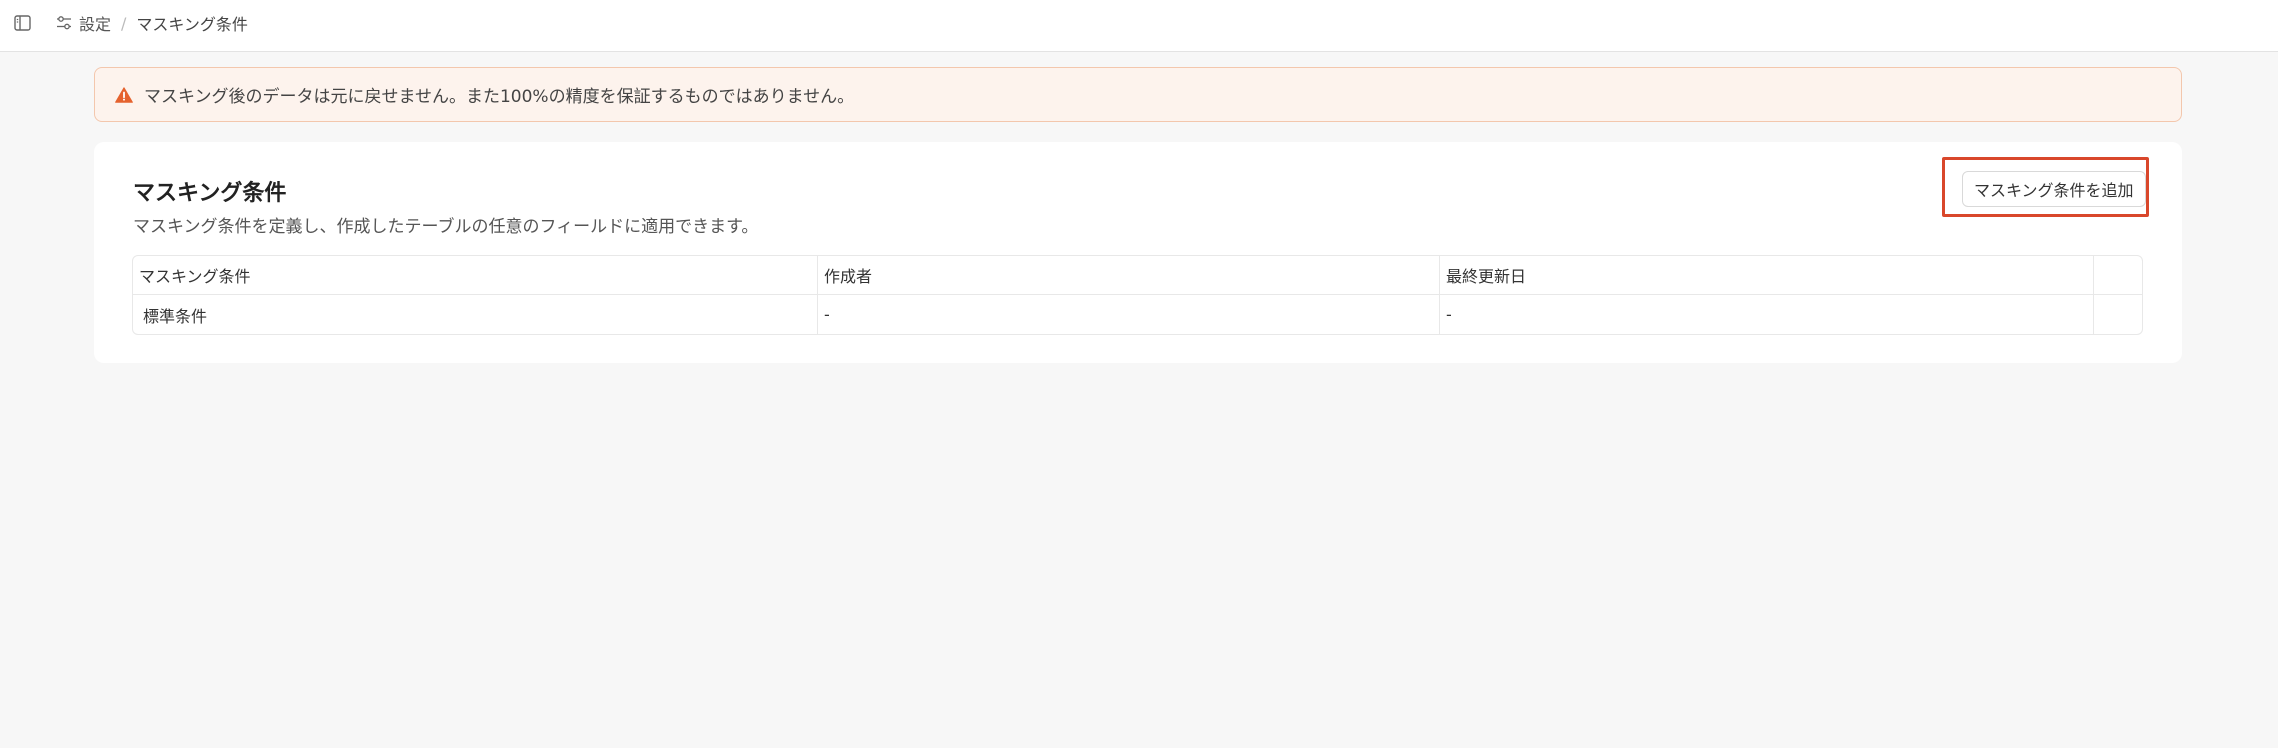  Describe the element at coordinates (2118, 275) in the screenshot. I see `column-header-actions` at that location.